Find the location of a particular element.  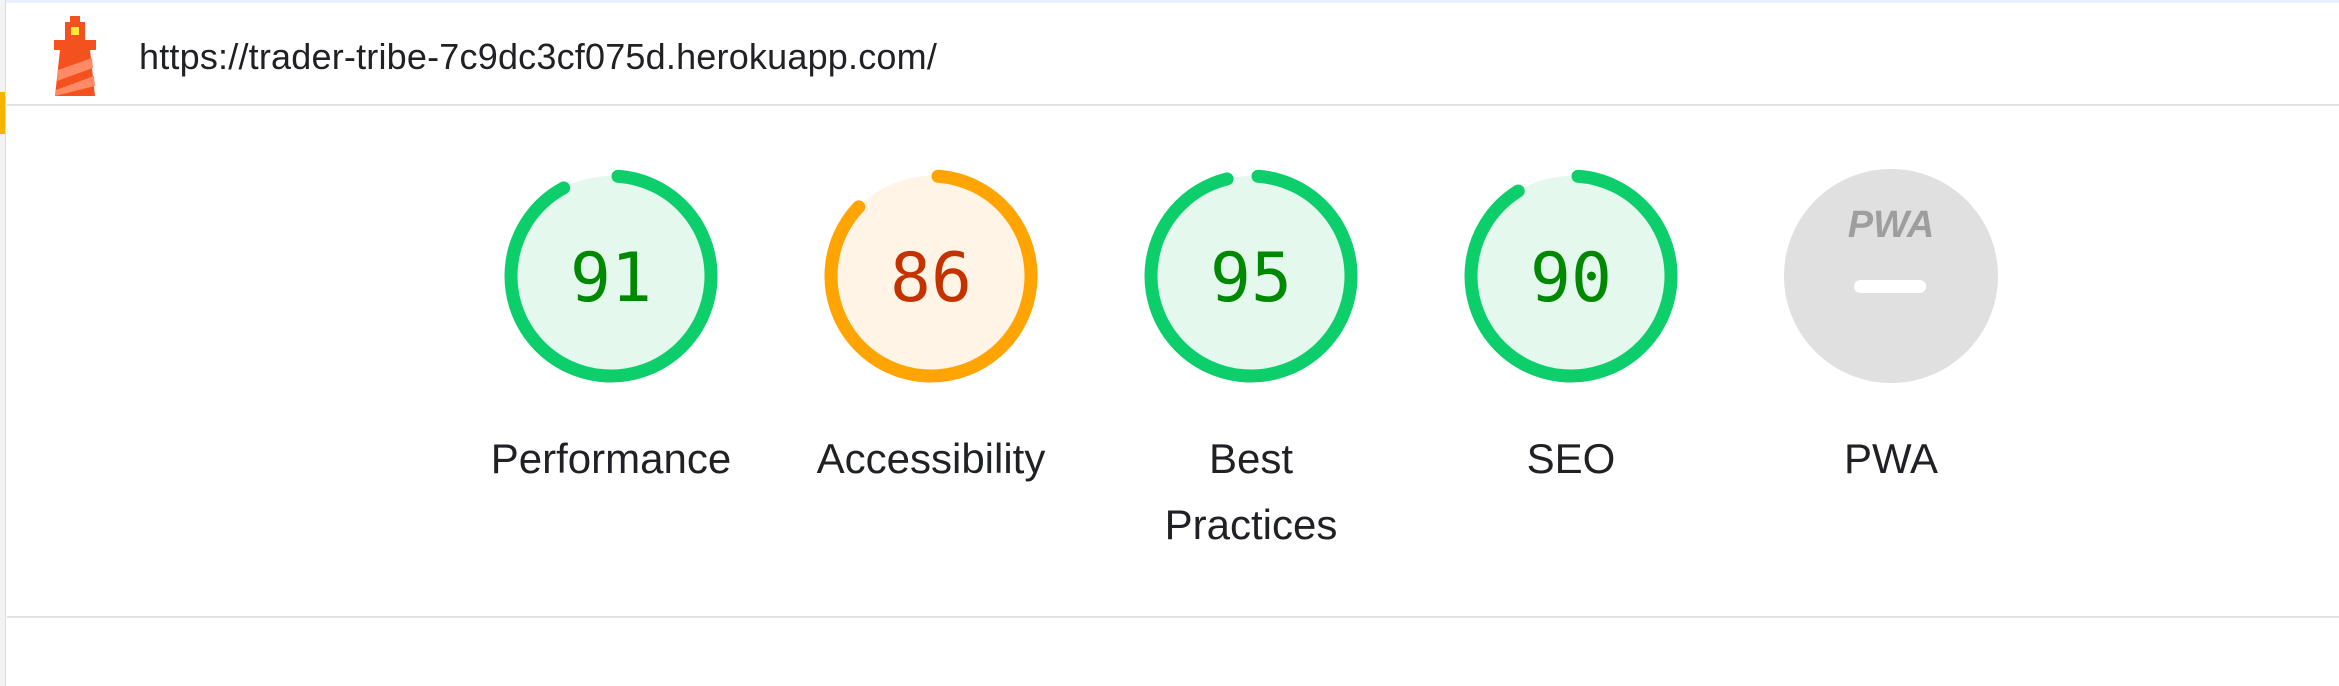

pwa-badge-text: PWA is located at coordinates (1891, 225).